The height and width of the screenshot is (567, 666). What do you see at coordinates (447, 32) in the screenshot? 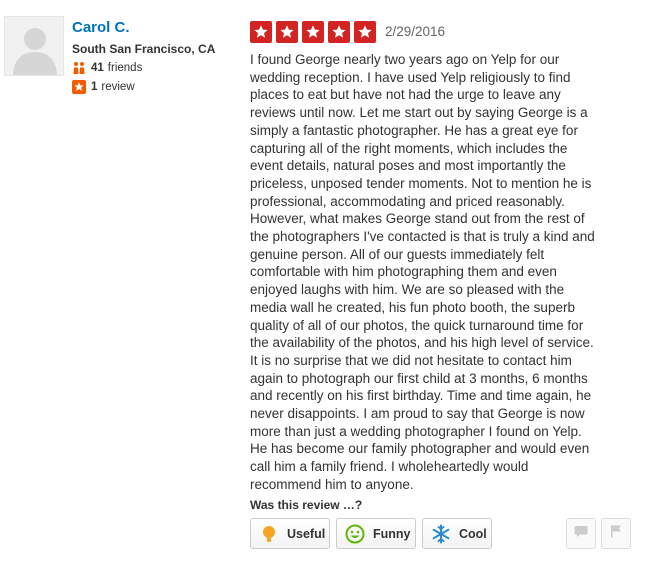
I see `rating-row: 2/29/2016` at bounding box center [447, 32].